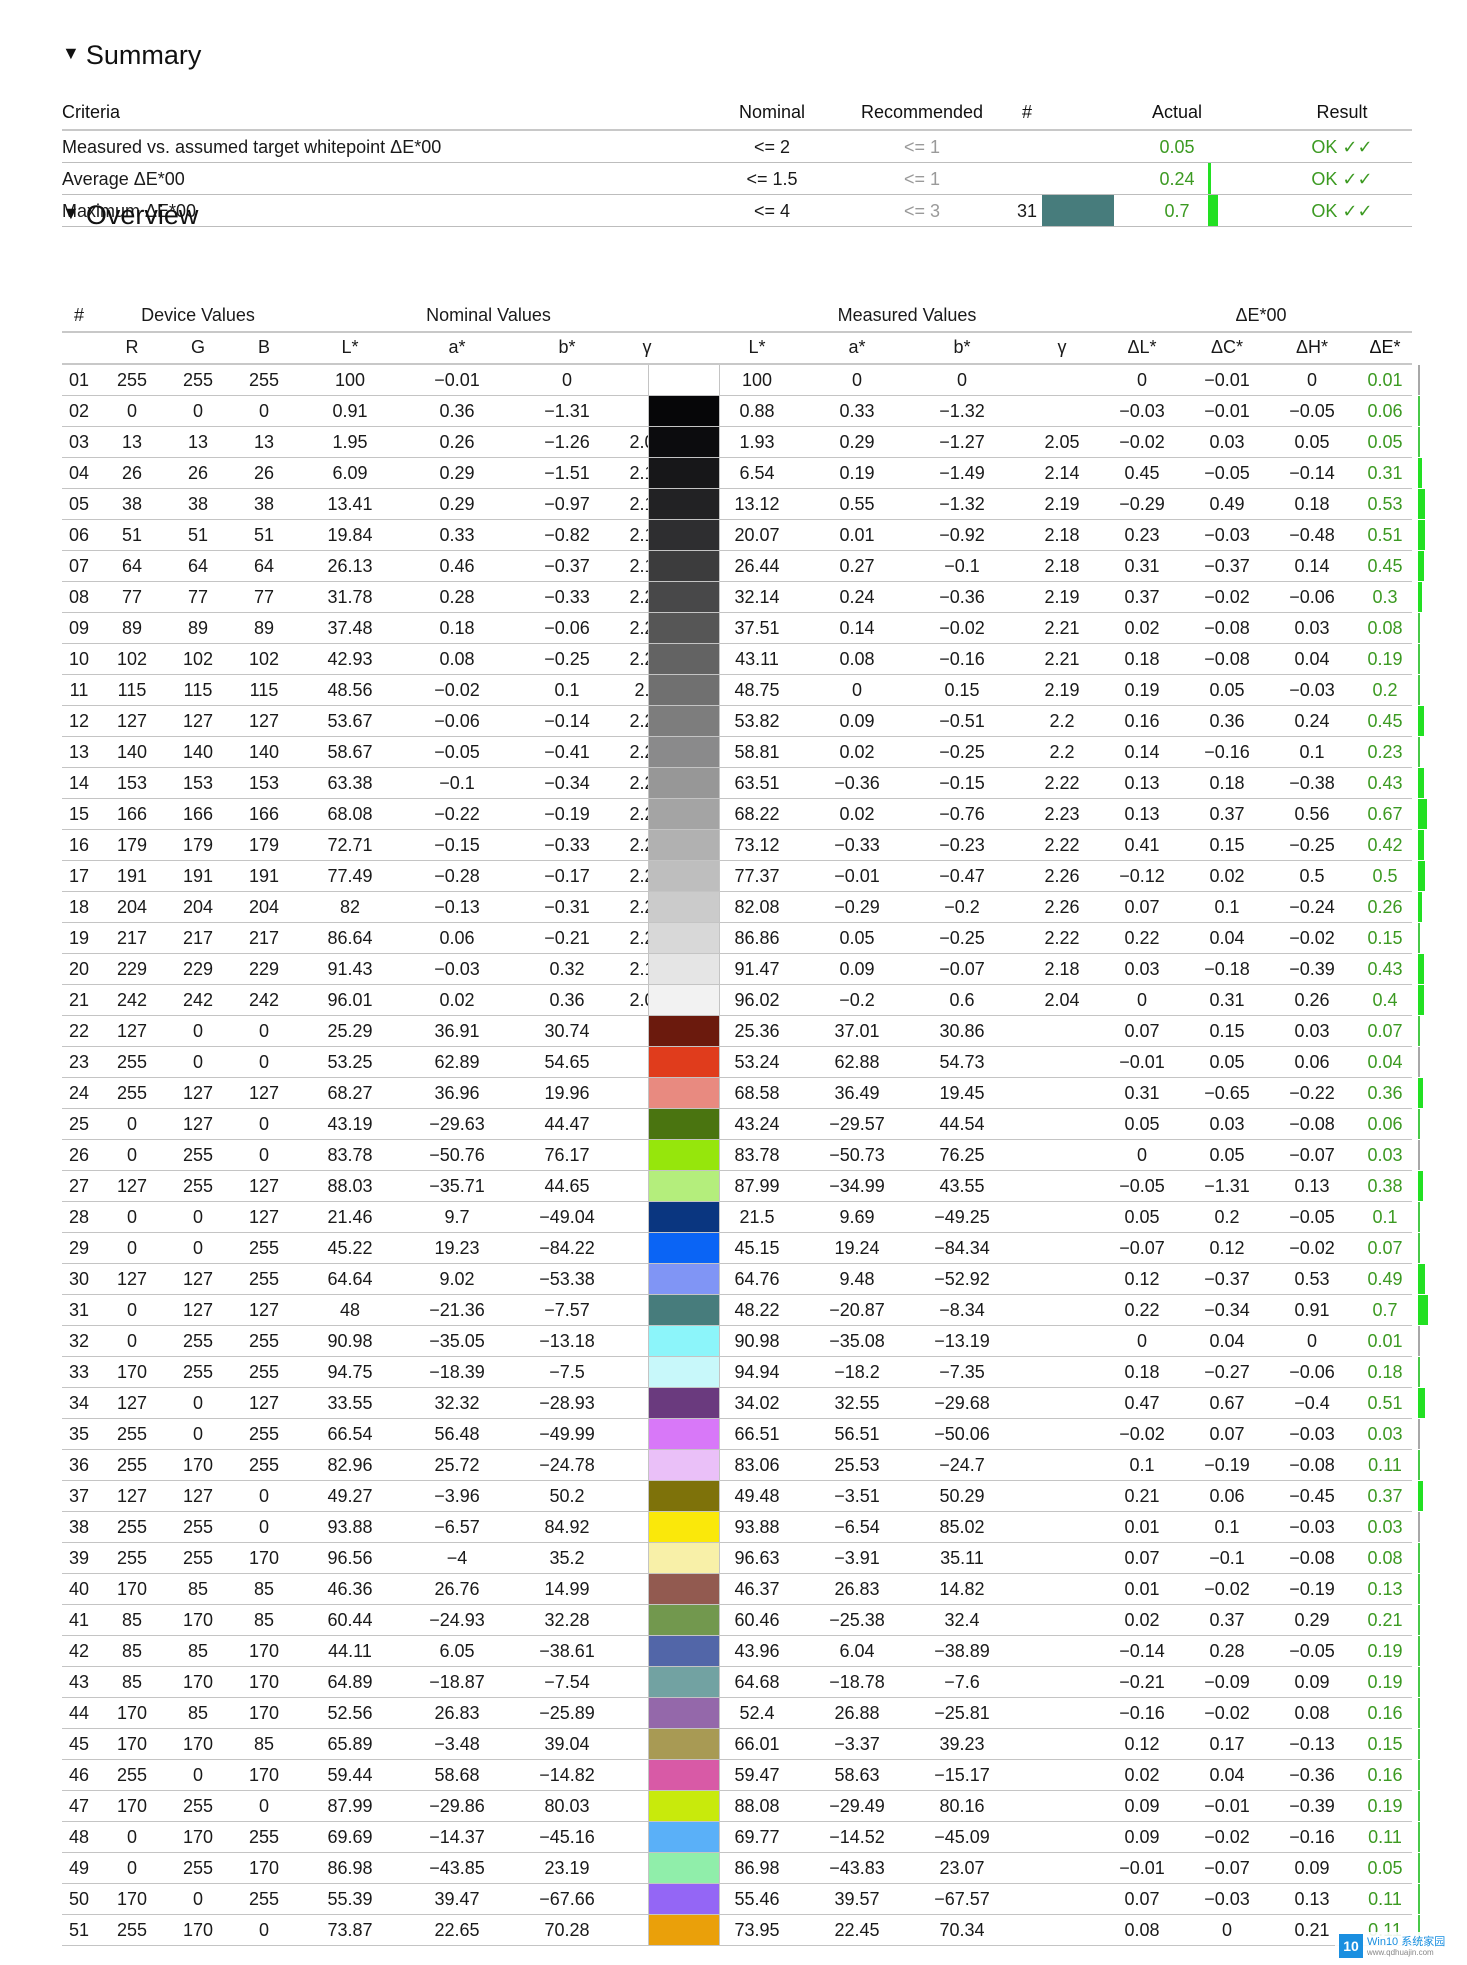 Image resolution: width=1467 pixels, height=1965 pixels. I want to click on delta-e: 0.07, so click(1385, 1248).